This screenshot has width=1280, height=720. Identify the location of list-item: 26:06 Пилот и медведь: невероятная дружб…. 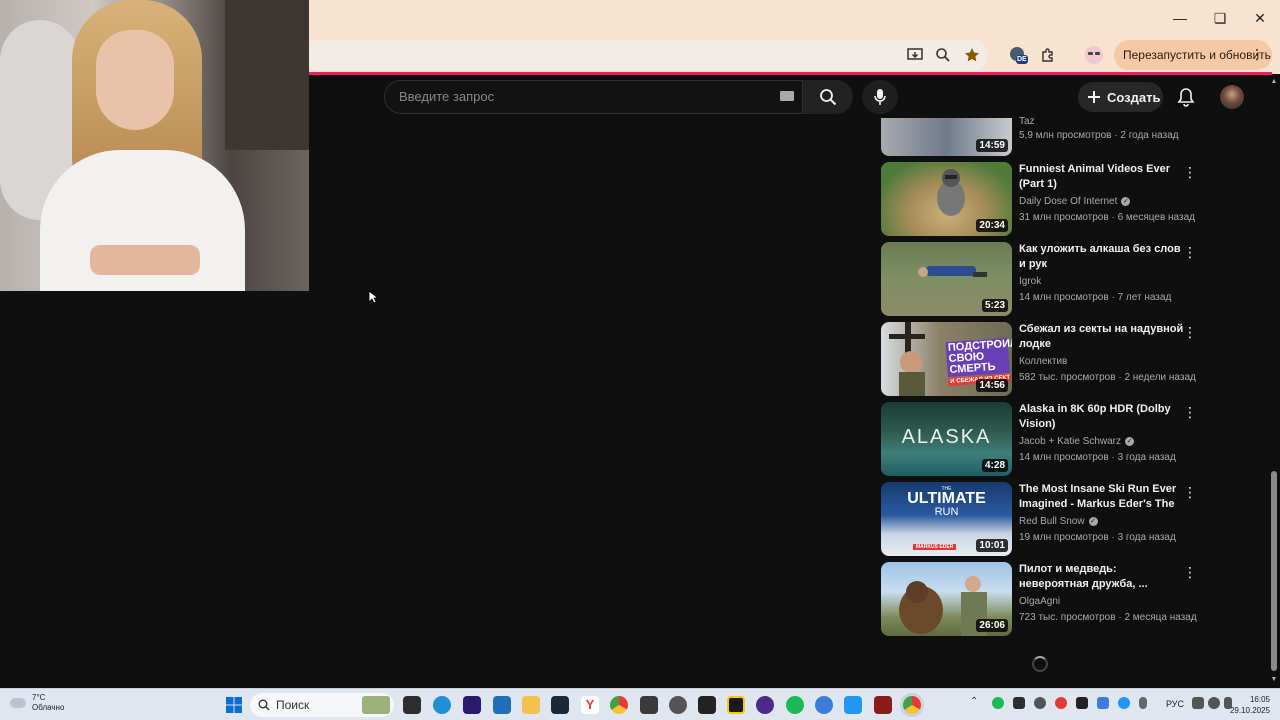
(1041, 600).